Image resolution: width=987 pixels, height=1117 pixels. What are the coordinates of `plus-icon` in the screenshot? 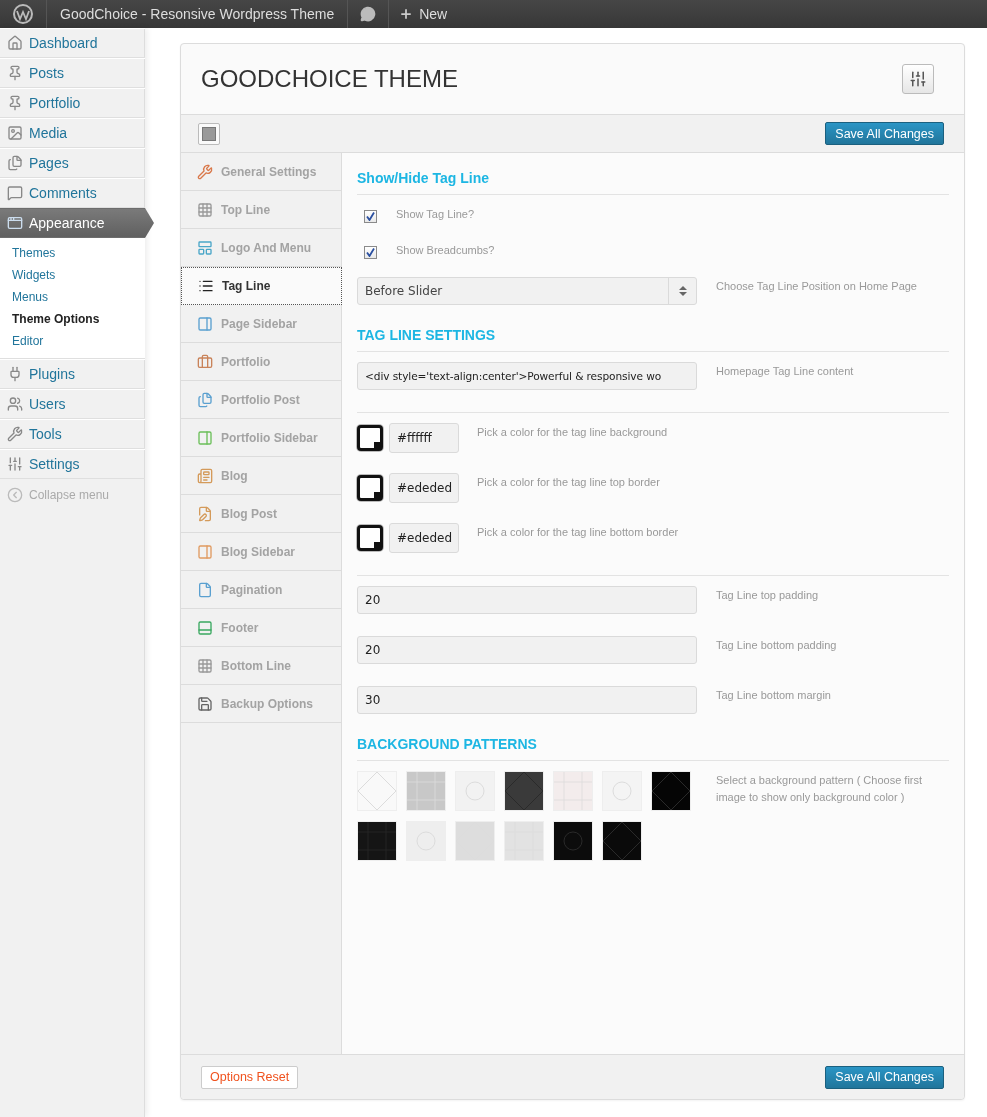 It's located at (406, 14).